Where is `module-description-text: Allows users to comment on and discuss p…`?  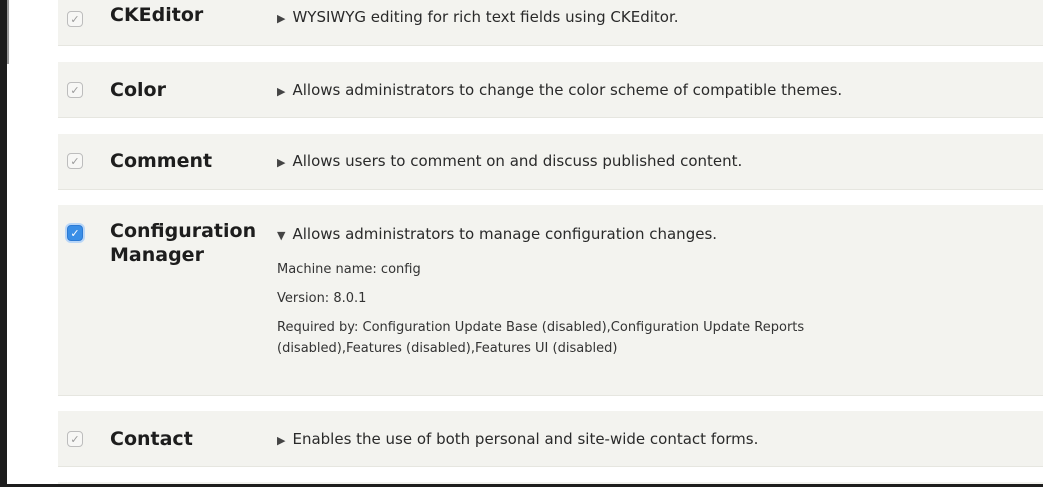 module-description-text: Allows users to comment on and discuss p… is located at coordinates (517, 161).